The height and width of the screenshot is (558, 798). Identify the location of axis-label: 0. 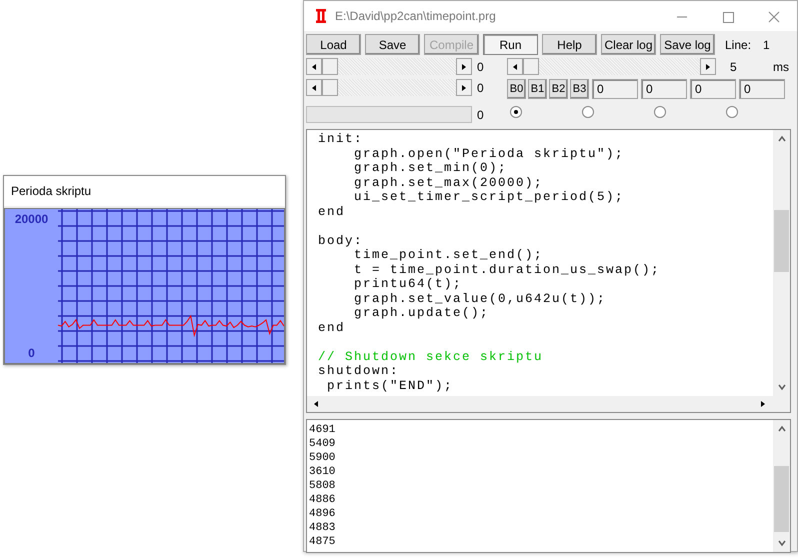
(31, 353).